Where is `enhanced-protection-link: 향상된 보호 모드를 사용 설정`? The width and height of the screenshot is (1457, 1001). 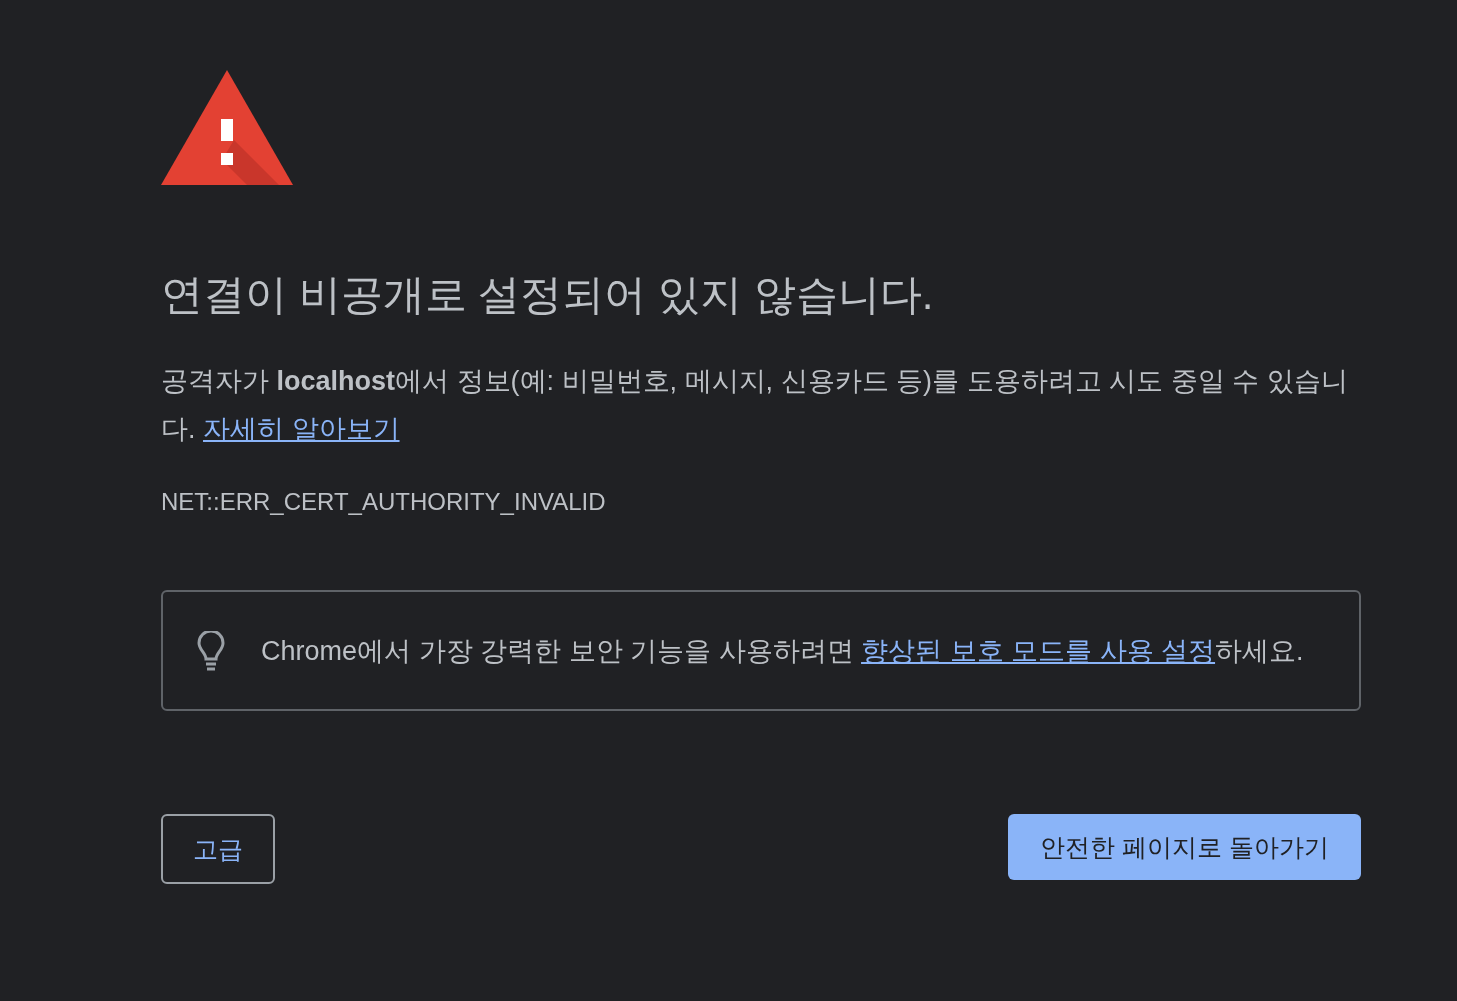
enhanced-protection-link: 향상된 보호 모드를 사용 설정 is located at coordinates (1038, 650).